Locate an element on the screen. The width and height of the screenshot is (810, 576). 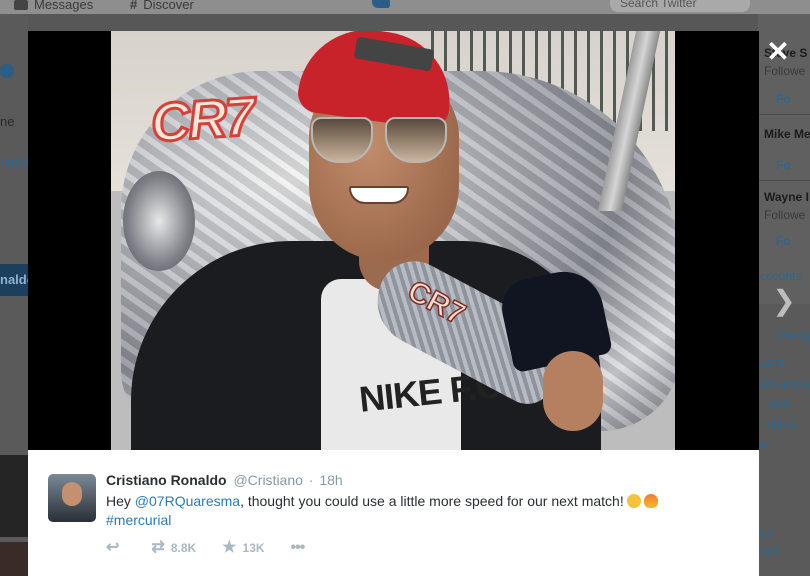
search-input: Search Twitter is located at coordinates (680, 6).